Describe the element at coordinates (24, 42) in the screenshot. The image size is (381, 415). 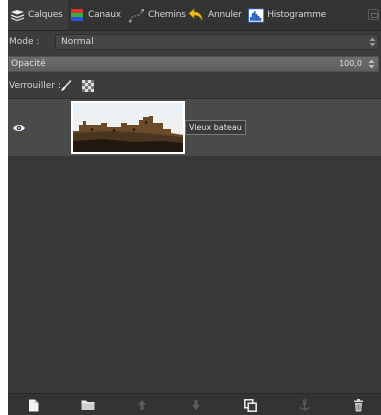
I see `mode-label: Mode :` at that location.